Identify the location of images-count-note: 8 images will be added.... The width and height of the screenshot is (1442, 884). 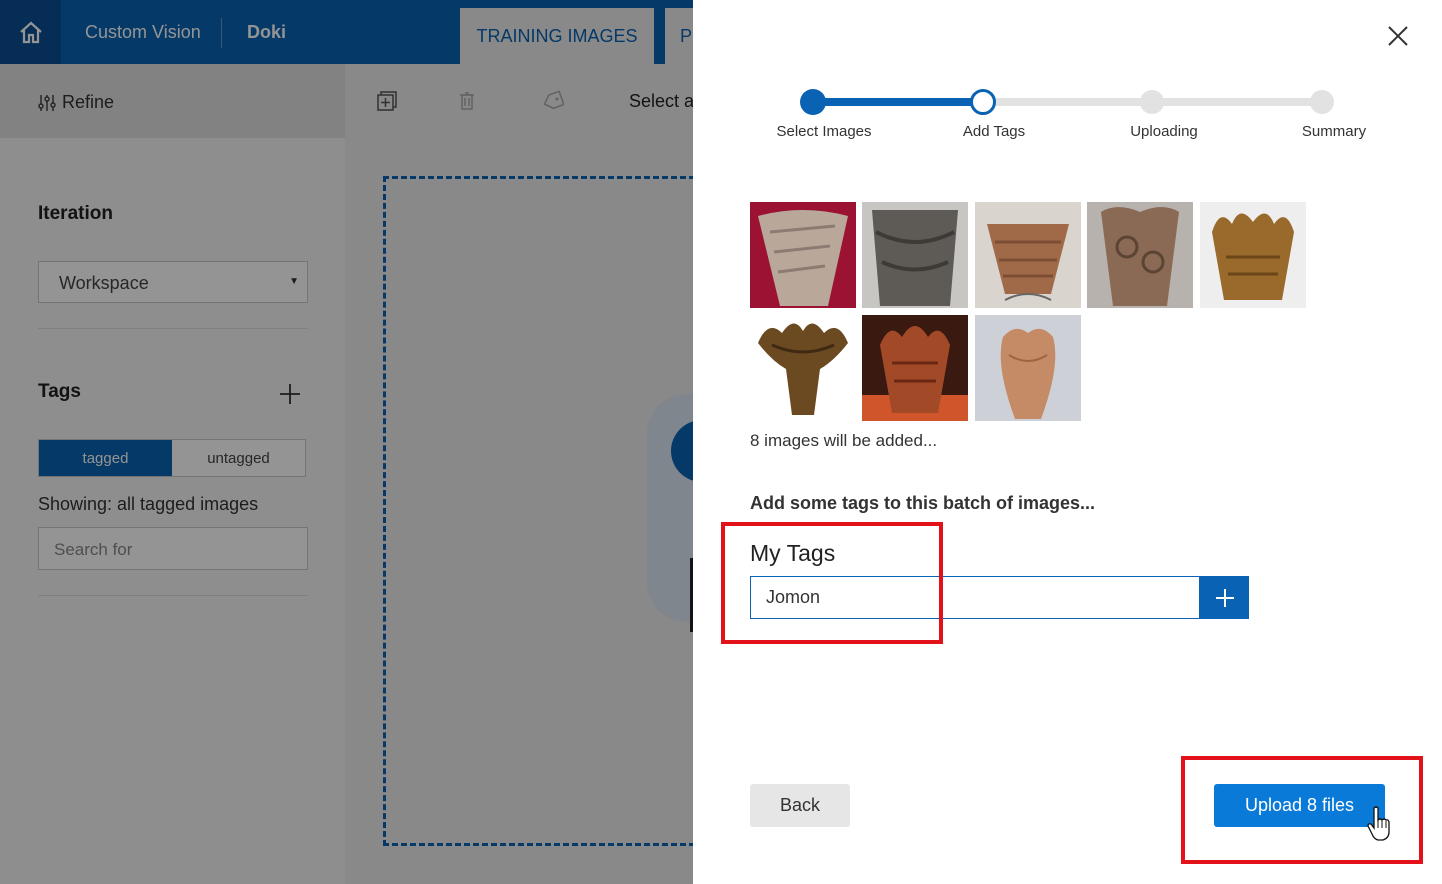
(844, 440).